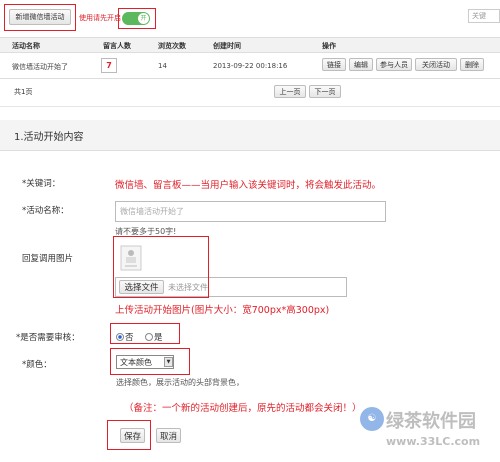 This screenshot has height=462, width=500. I want to click on pagination-divider, so click(250, 106).